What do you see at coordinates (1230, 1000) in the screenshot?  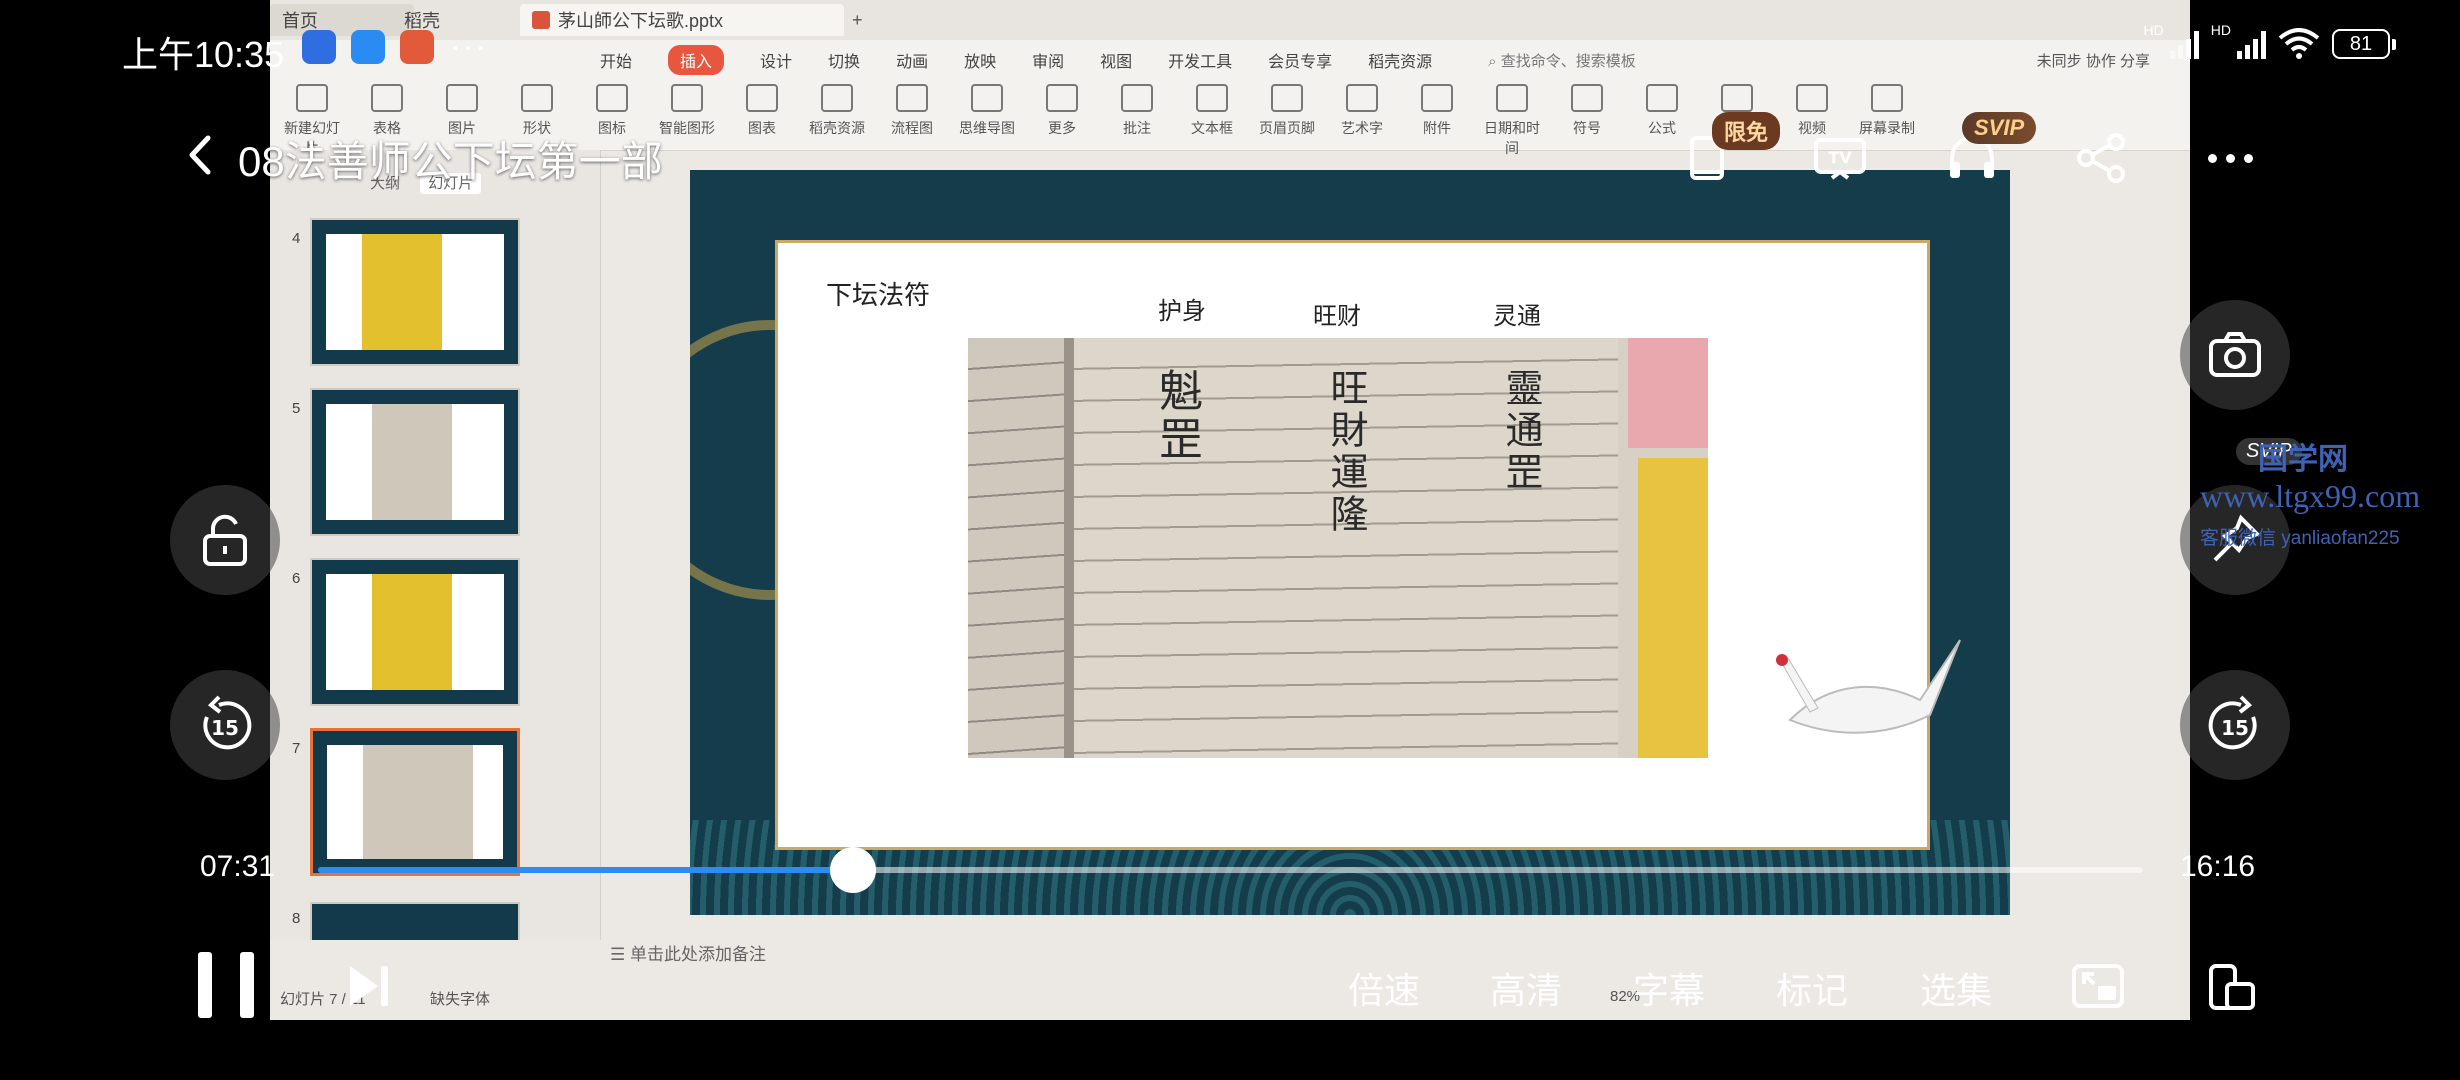 I see `ppt-status-bar: 幻灯片 7 / 11 缺失字体 82%` at bounding box center [1230, 1000].